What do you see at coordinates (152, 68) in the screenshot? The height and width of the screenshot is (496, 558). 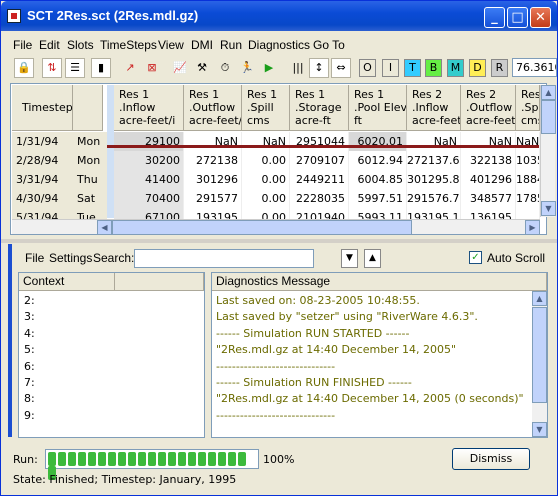 I see `close-object-icon: ⊠` at bounding box center [152, 68].